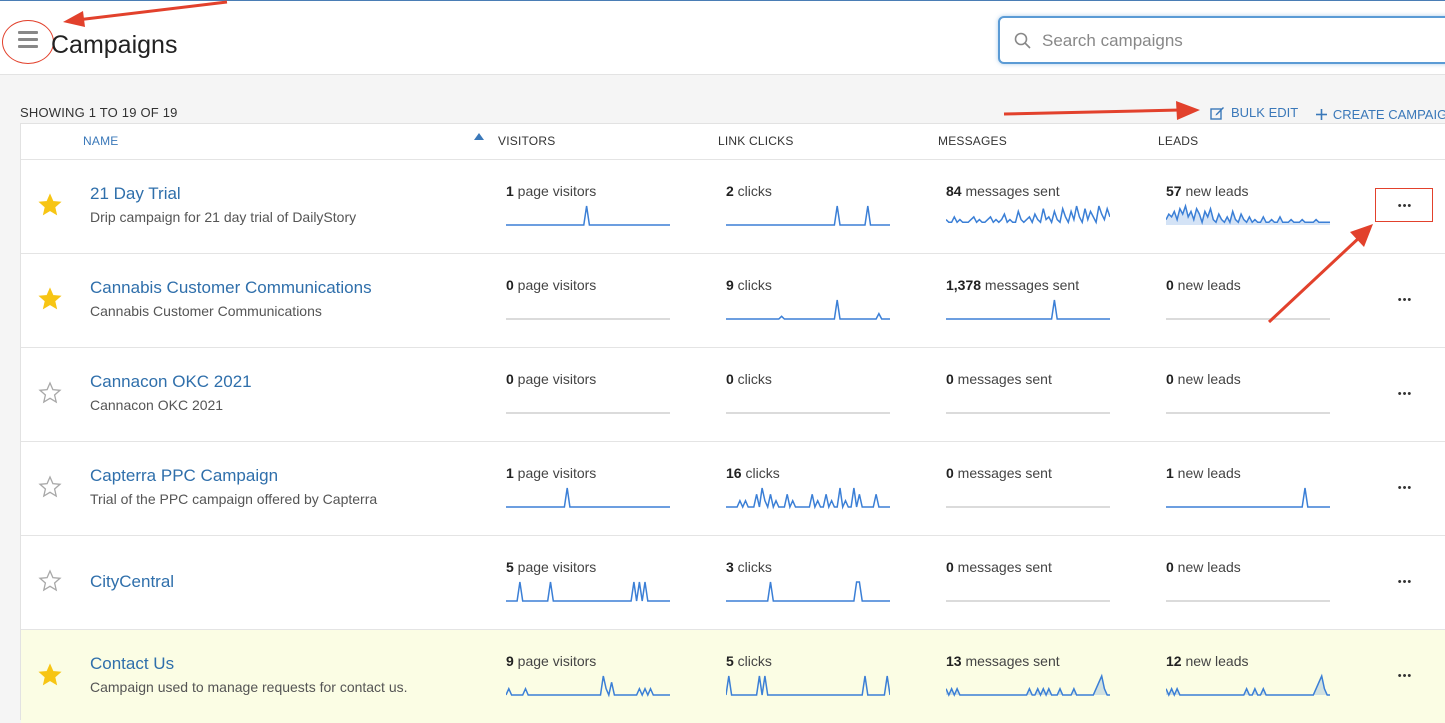 The height and width of the screenshot is (723, 1445). What do you see at coordinates (756, 141) in the screenshot?
I see `column-header-link-clicks: LINK CLICKS` at bounding box center [756, 141].